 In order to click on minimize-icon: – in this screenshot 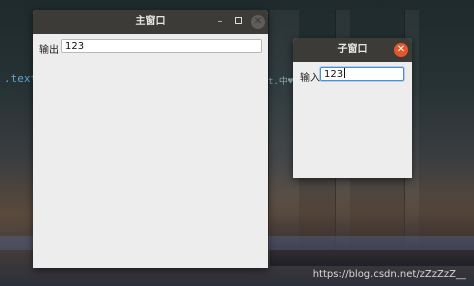, I will do `click(220, 22)`.